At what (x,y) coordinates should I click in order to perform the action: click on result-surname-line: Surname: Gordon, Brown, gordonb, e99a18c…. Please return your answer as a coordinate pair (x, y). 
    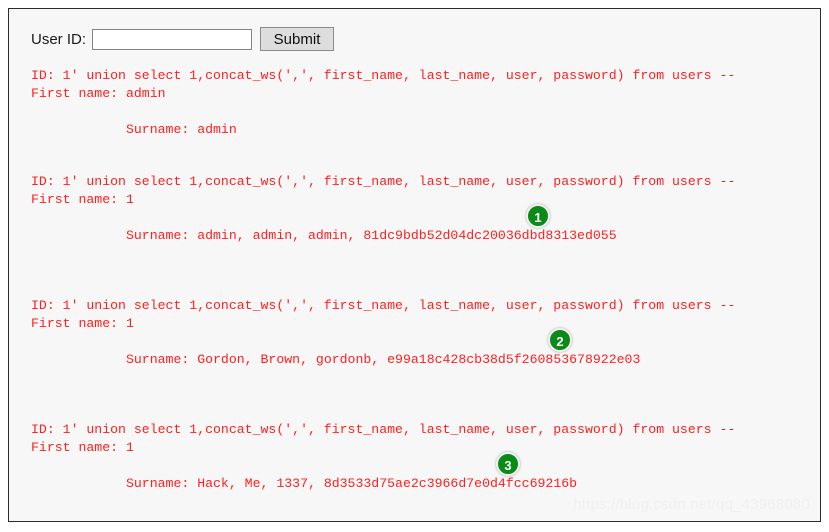
    Looking at the image, I should click on (425, 366).